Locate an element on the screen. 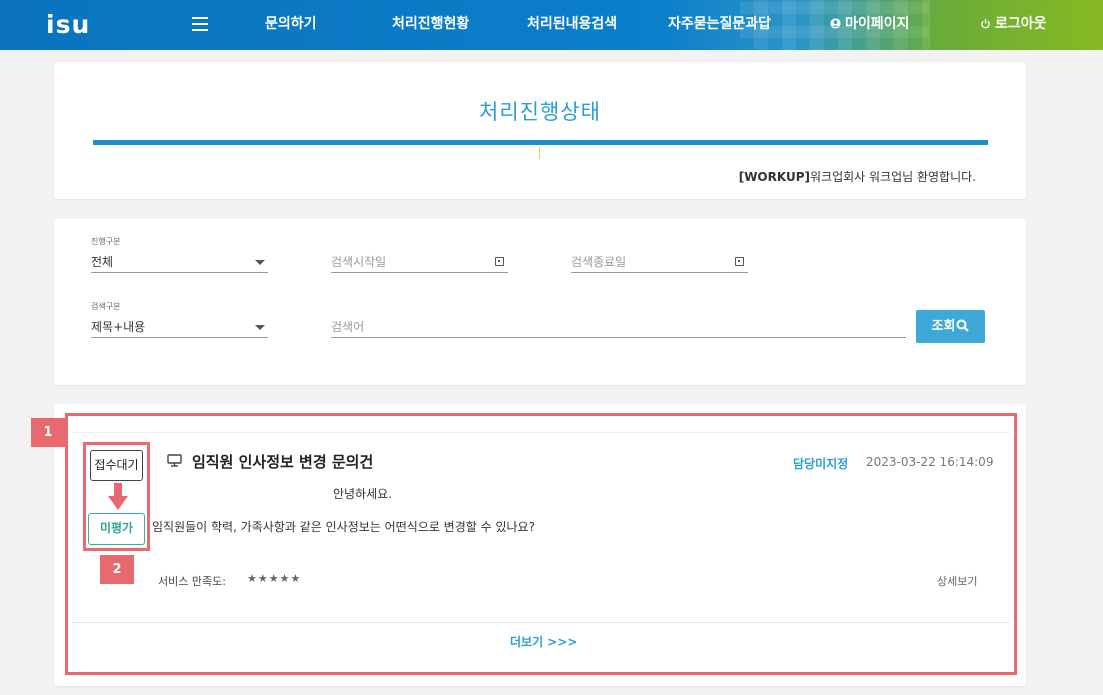 Image resolution: width=1103 pixels, height=695 pixels. search-type-select: 제목+내용 is located at coordinates (179, 326).